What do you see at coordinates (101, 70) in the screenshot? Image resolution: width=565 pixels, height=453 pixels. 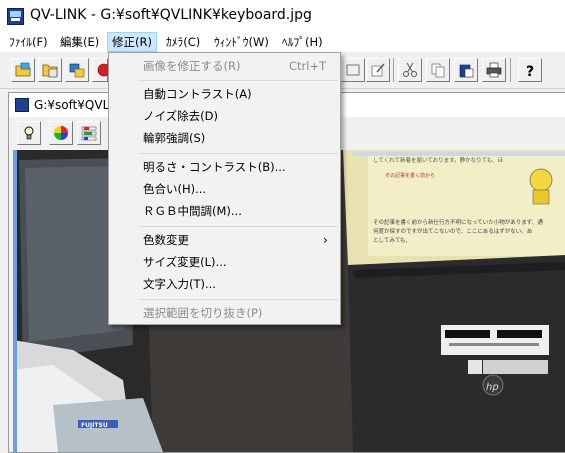 I see `record-button` at bounding box center [101, 70].